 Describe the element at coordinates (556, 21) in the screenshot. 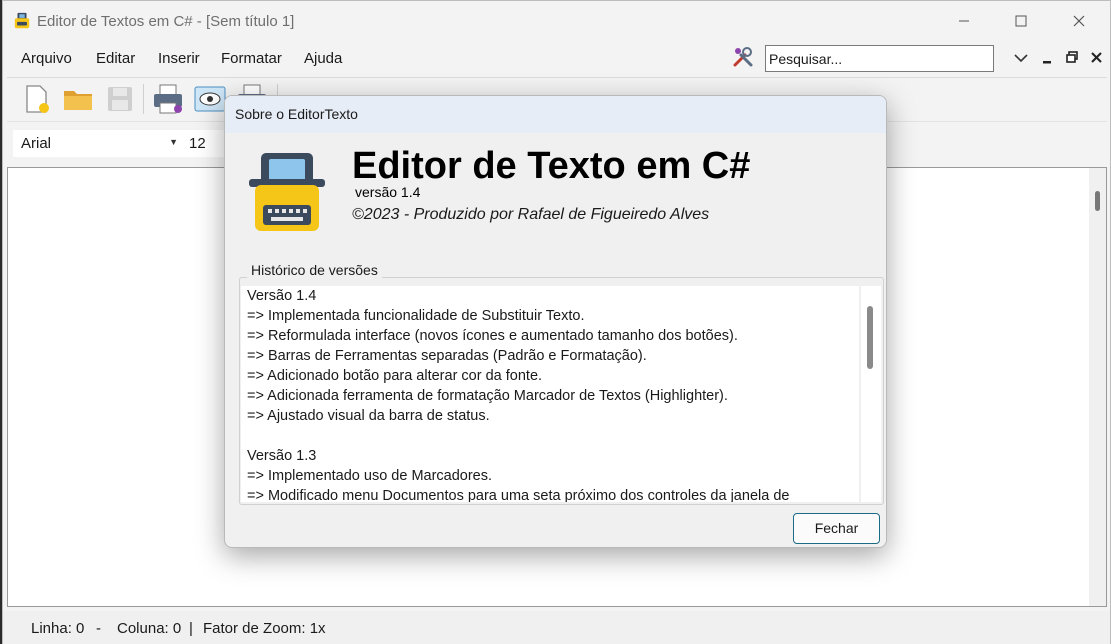

I see `title-bar: Editor de Textos em C# - [Sem título 1]` at that location.